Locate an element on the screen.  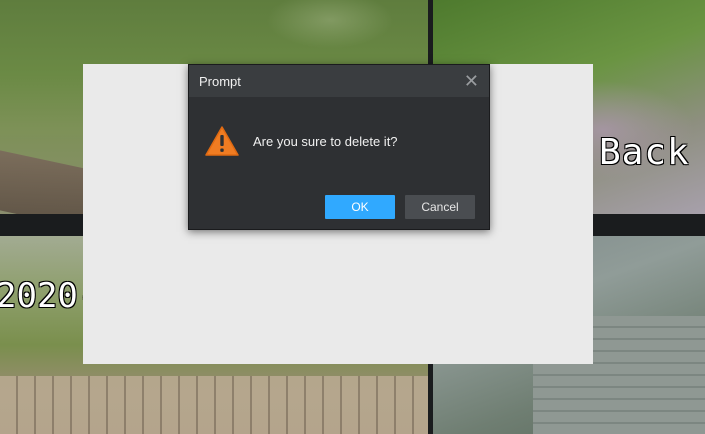
camera-osd-label: Back is located at coordinates (644, 152).